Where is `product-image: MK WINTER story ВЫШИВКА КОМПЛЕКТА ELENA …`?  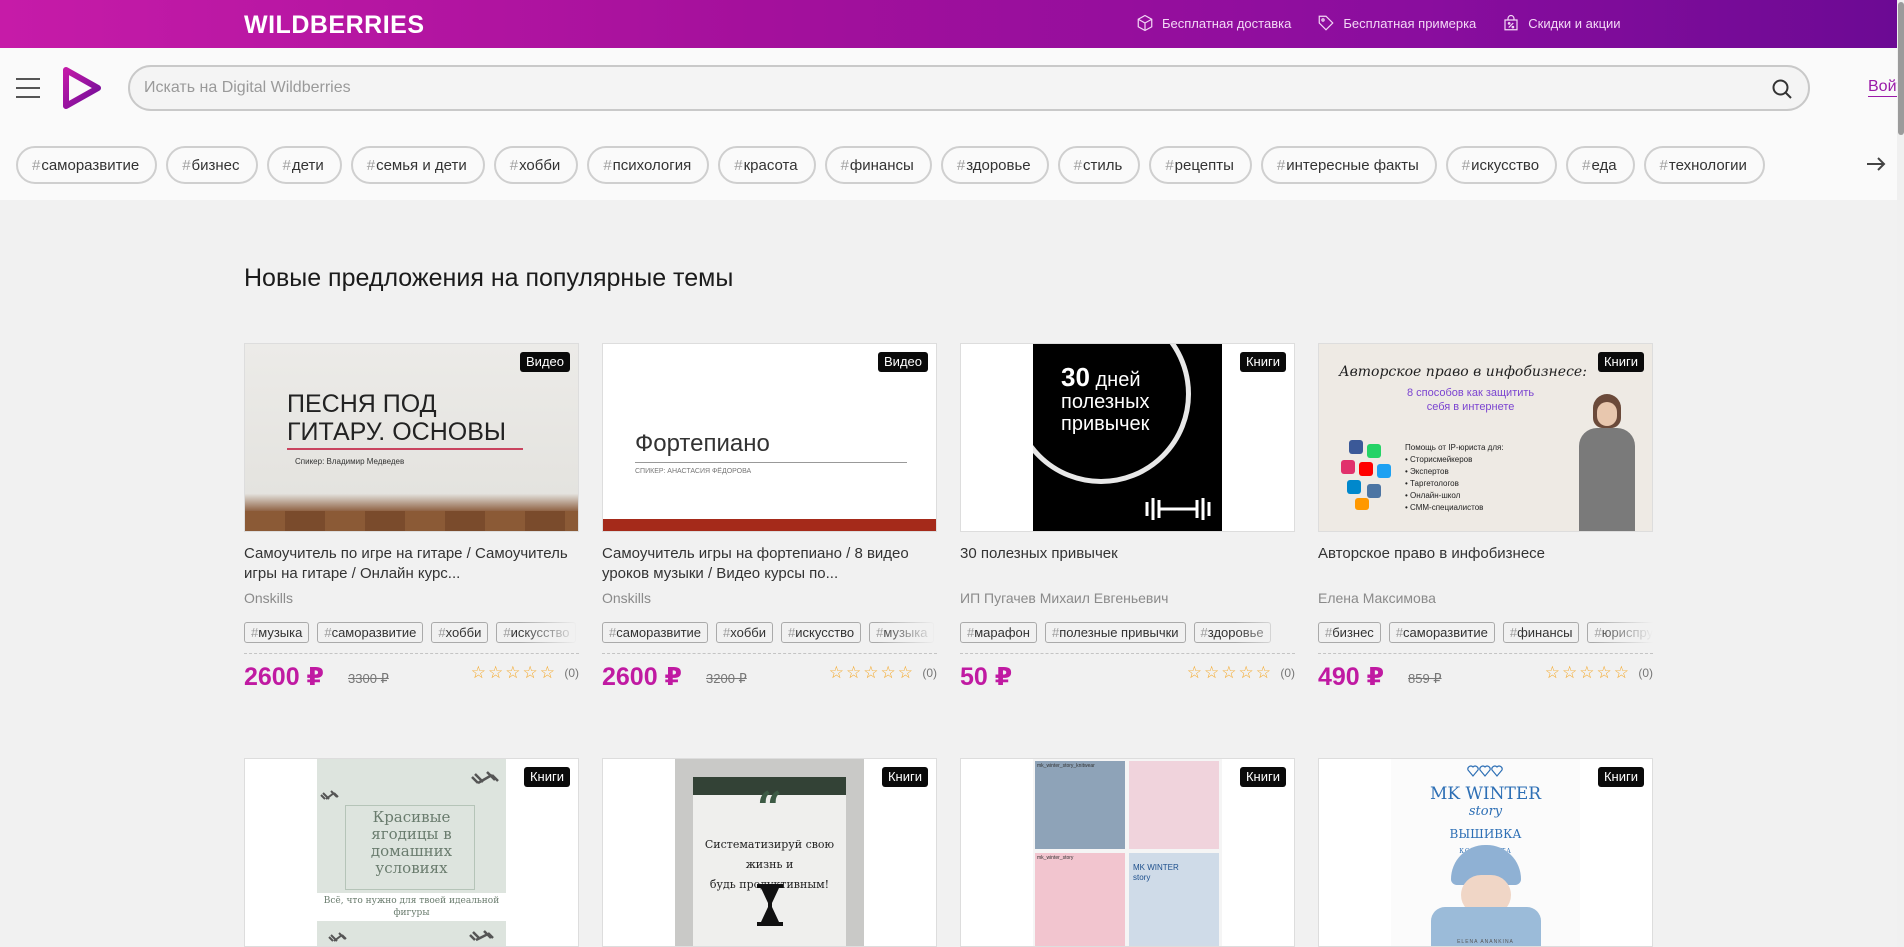 product-image: MK WINTER story ВЫШИВКА КОМПЛЕКТА ELENA … is located at coordinates (1485, 852).